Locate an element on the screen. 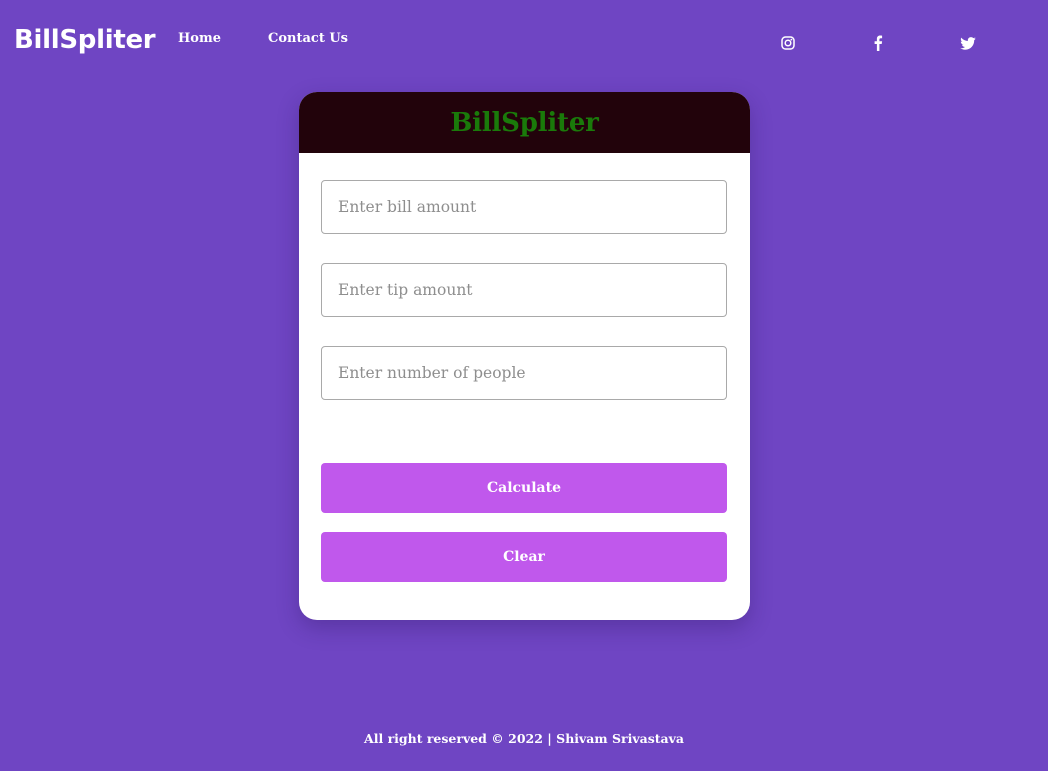 This screenshot has height=771, width=1048. facebook-icon is located at coordinates (878, 43).